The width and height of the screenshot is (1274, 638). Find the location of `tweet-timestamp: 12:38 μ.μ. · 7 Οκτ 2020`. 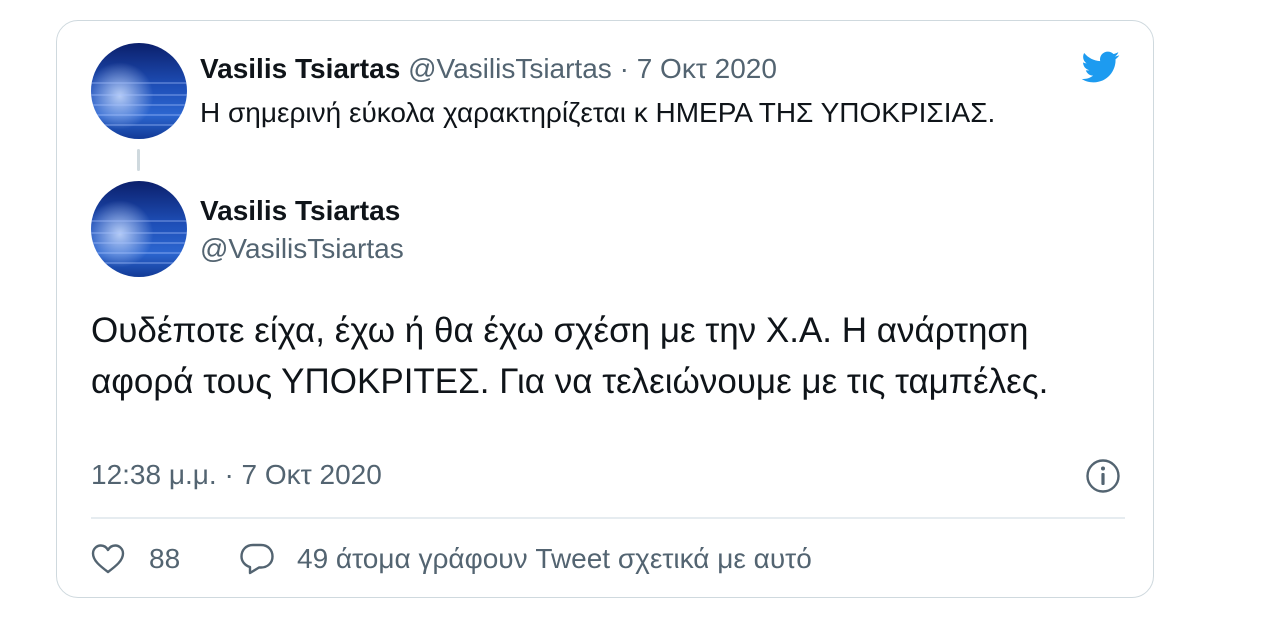

tweet-timestamp: 12:38 μ.μ. · 7 Οκτ 2020 is located at coordinates (236, 475).